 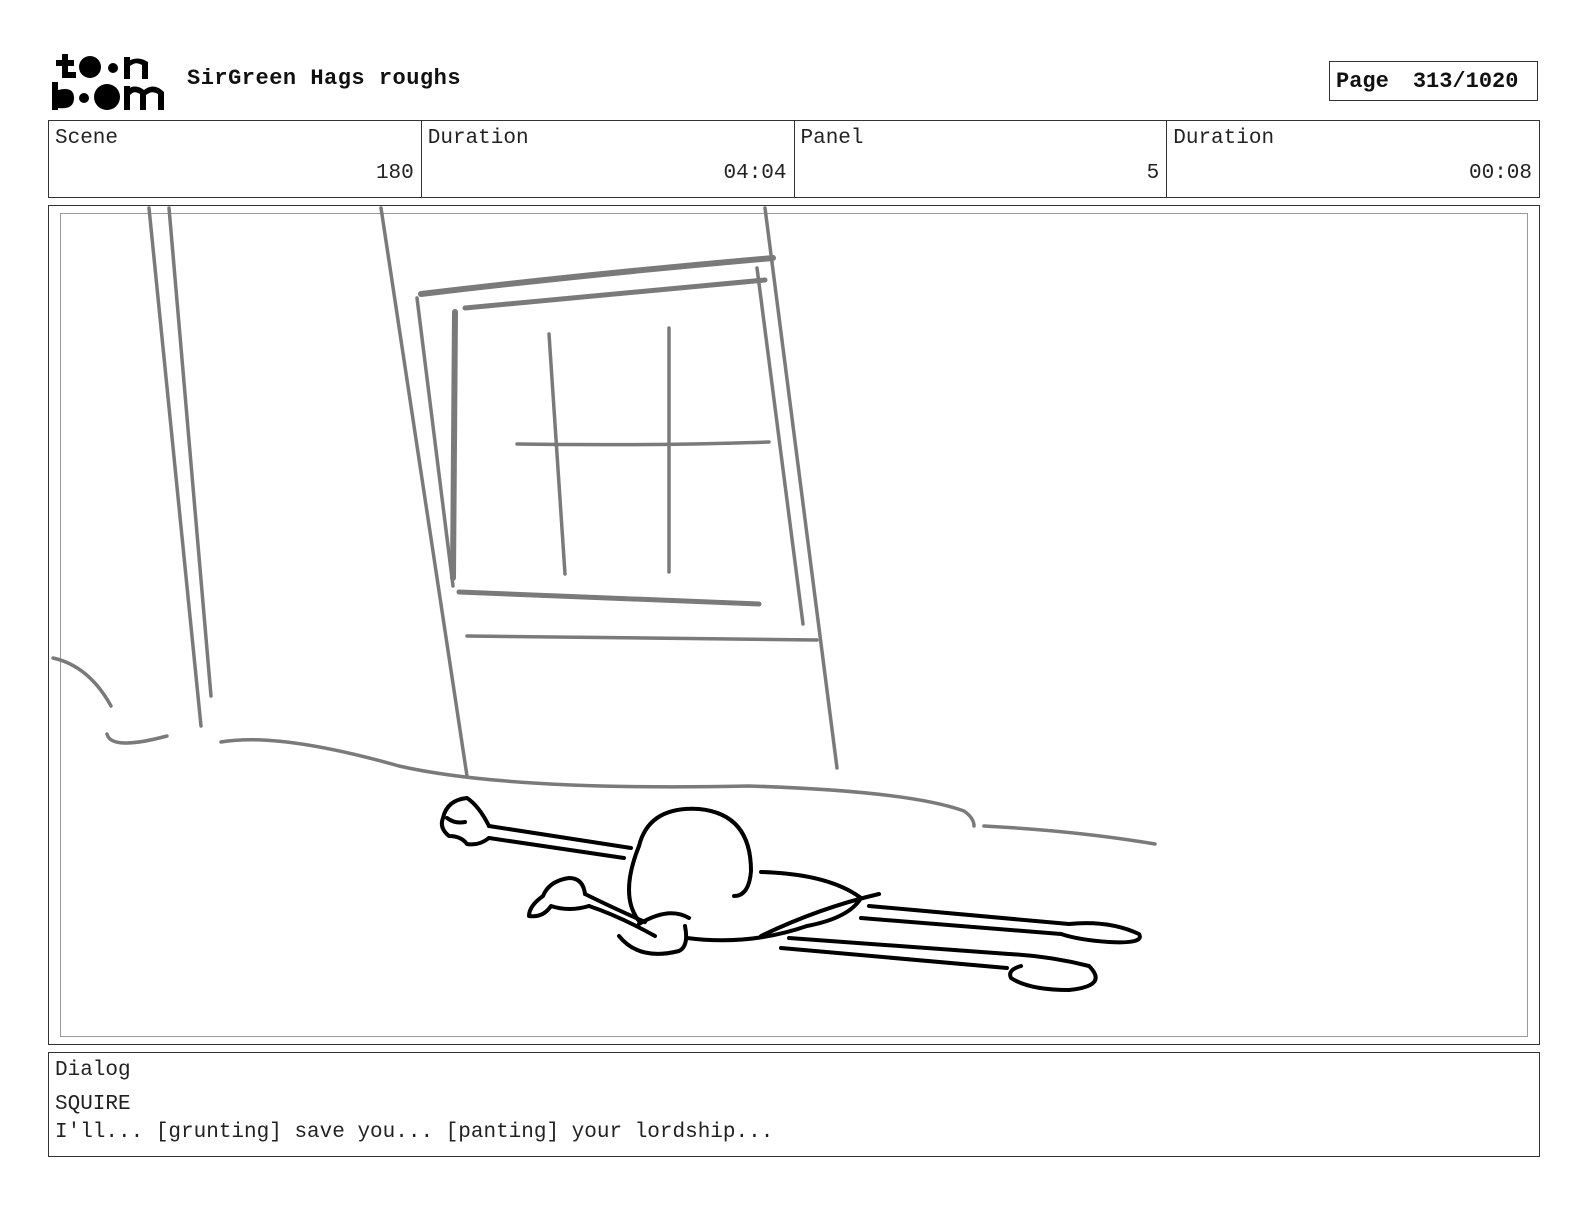 I want to click on project-title: SirGreen Hags roughs, so click(x=324, y=78).